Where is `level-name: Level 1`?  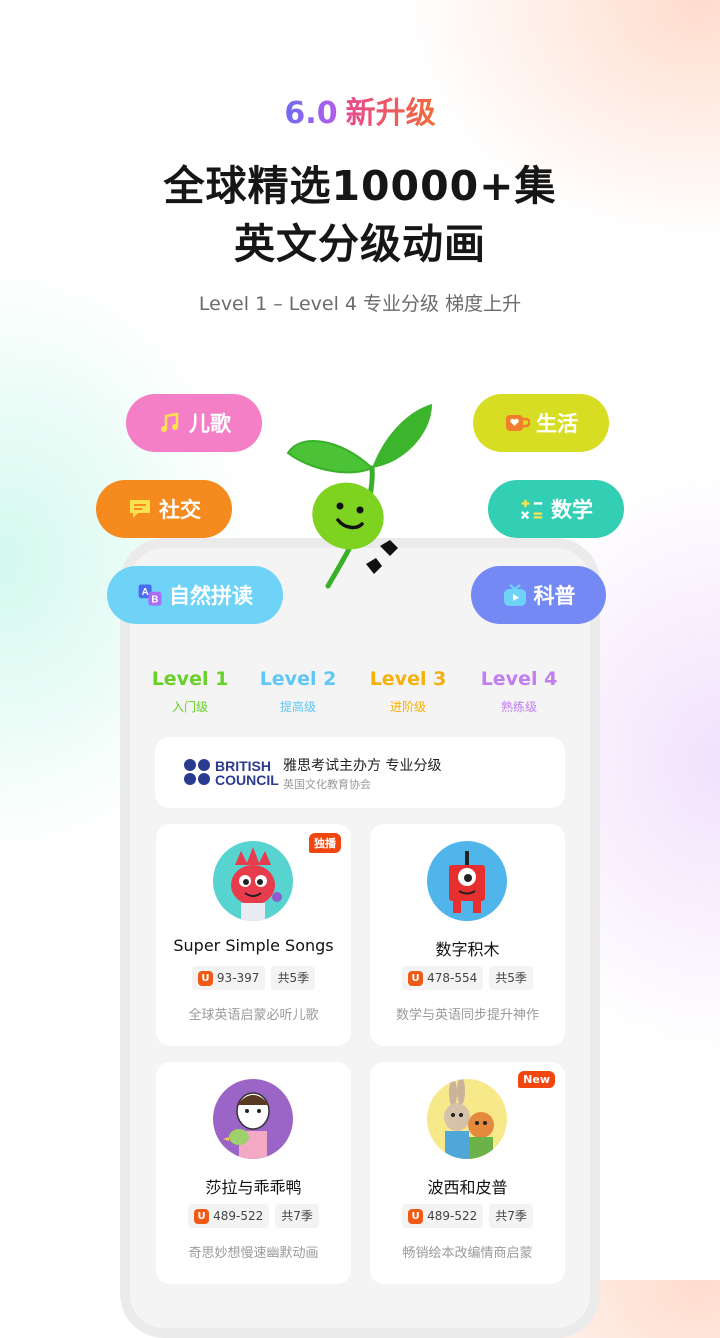 level-name: Level 1 is located at coordinates (190, 679).